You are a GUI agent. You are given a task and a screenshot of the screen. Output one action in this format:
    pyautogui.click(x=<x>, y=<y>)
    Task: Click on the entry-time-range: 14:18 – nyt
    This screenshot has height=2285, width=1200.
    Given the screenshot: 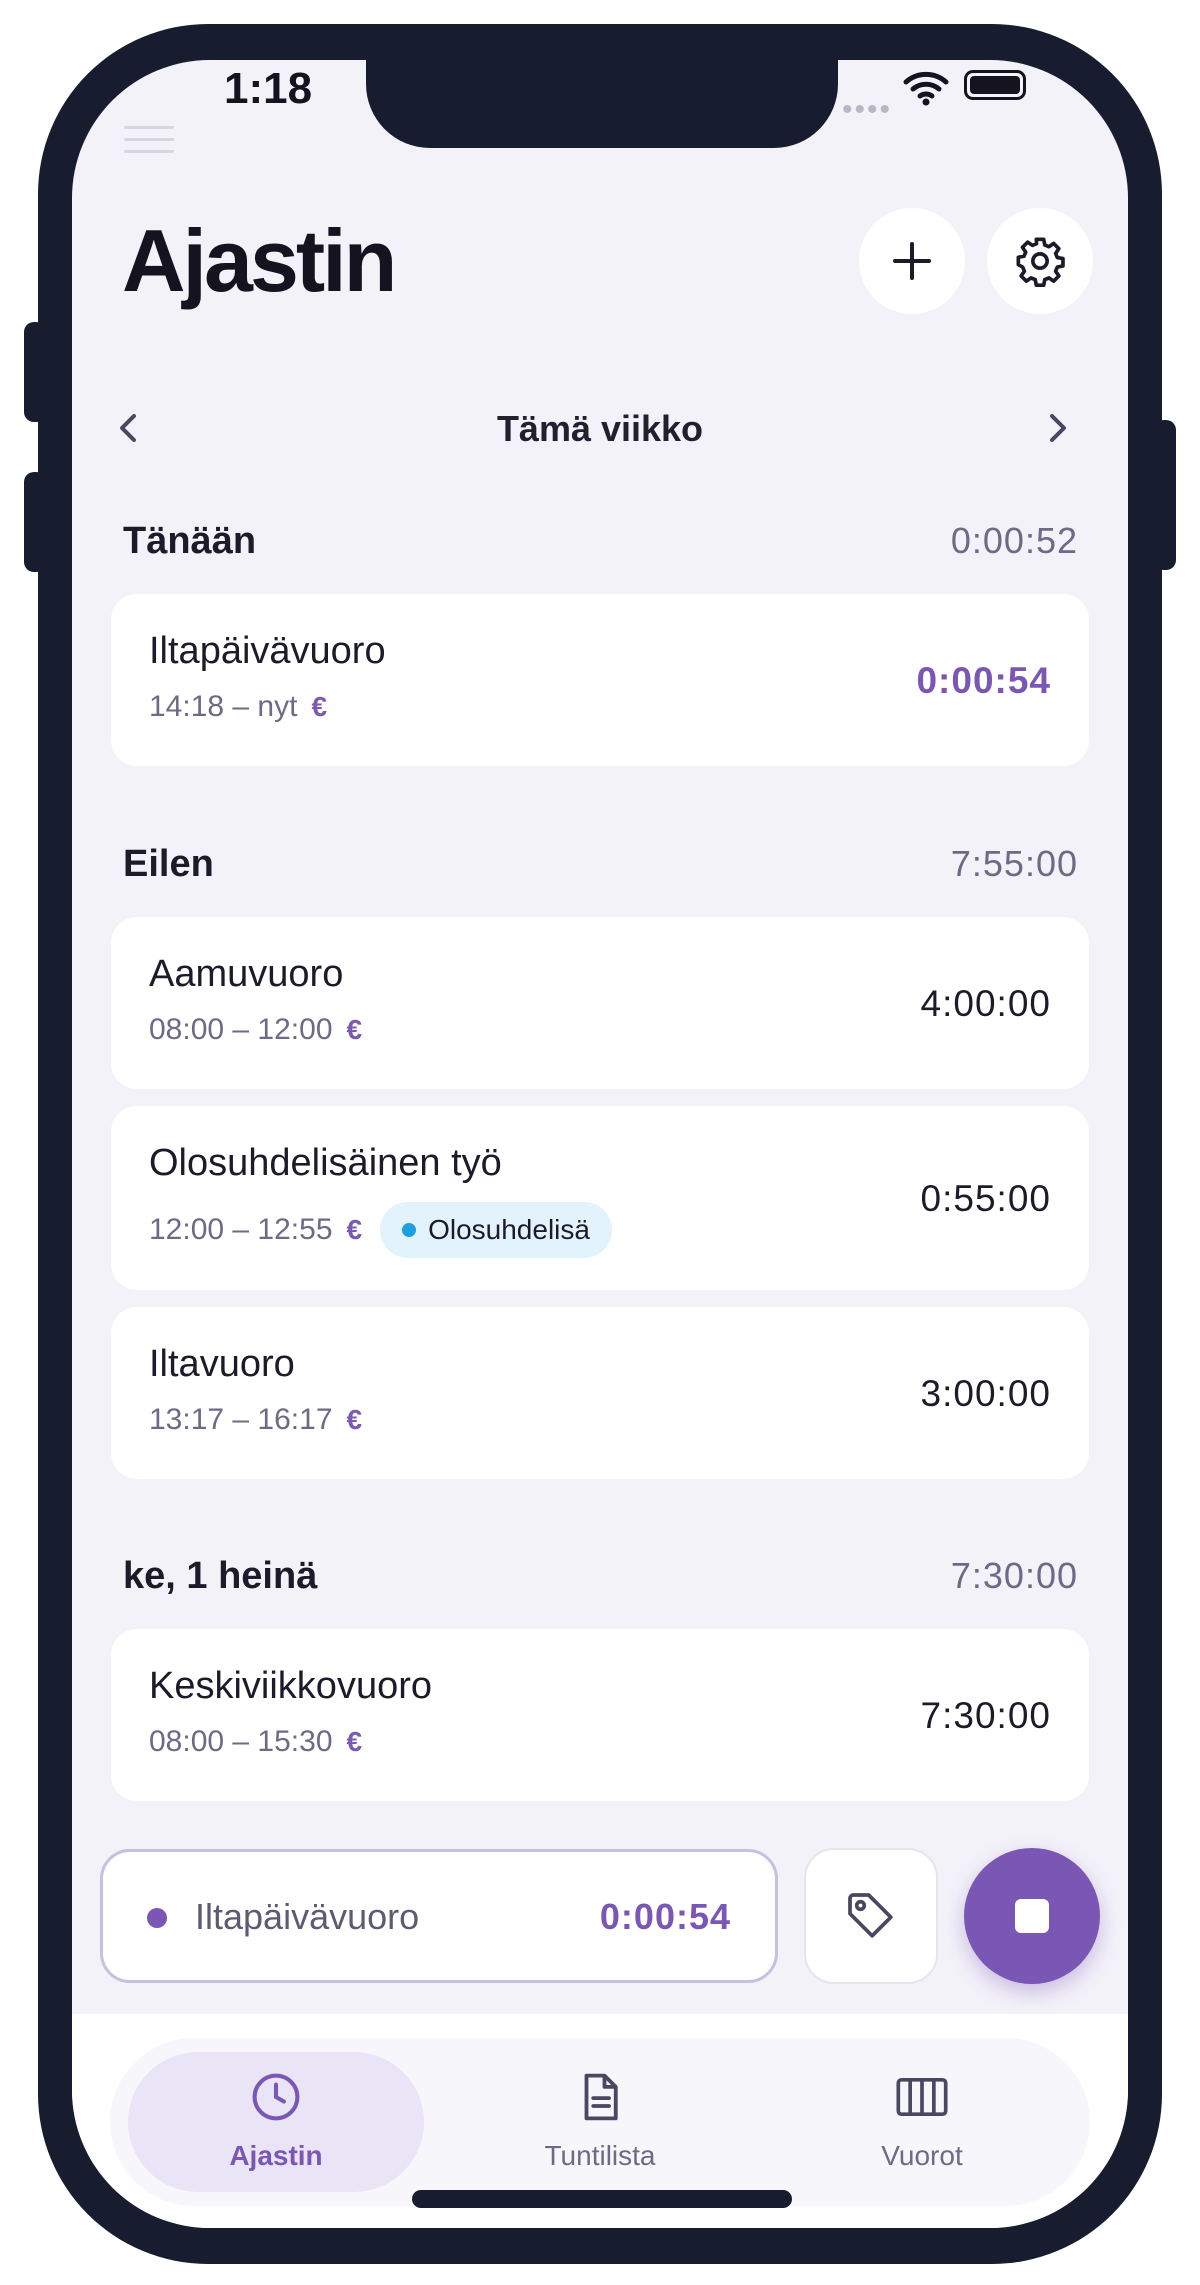 What is the action you would take?
    pyautogui.click(x=223, y=706)
    